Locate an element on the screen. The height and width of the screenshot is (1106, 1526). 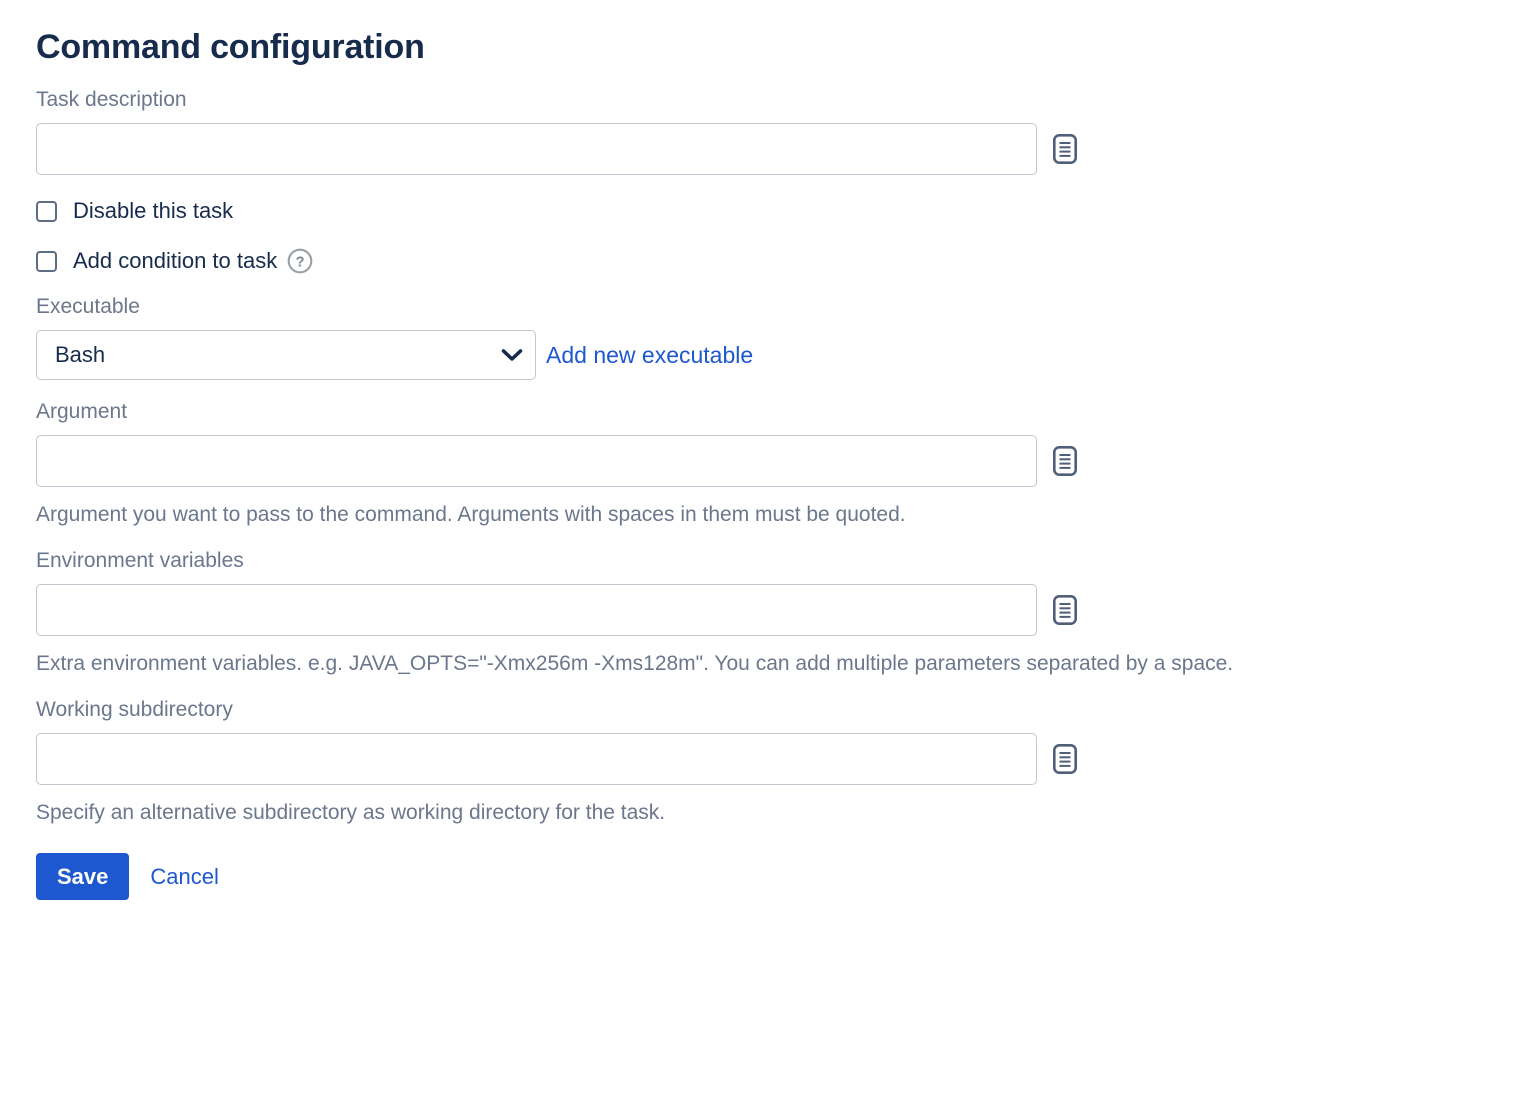
executable-field: Executable Bash Add new executable is located at coordinates (781, 336).